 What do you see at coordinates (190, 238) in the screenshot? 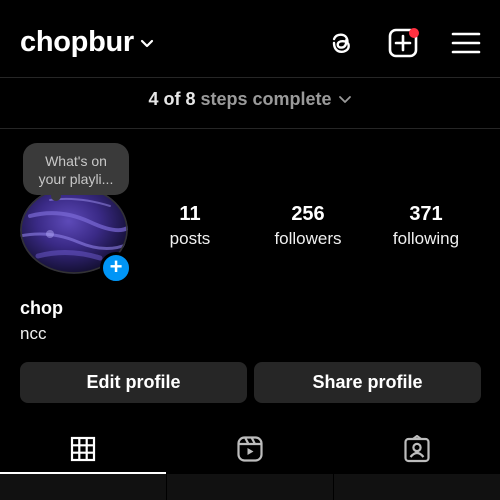
I see `posts-label: posts` at bounding box center [190, 238].